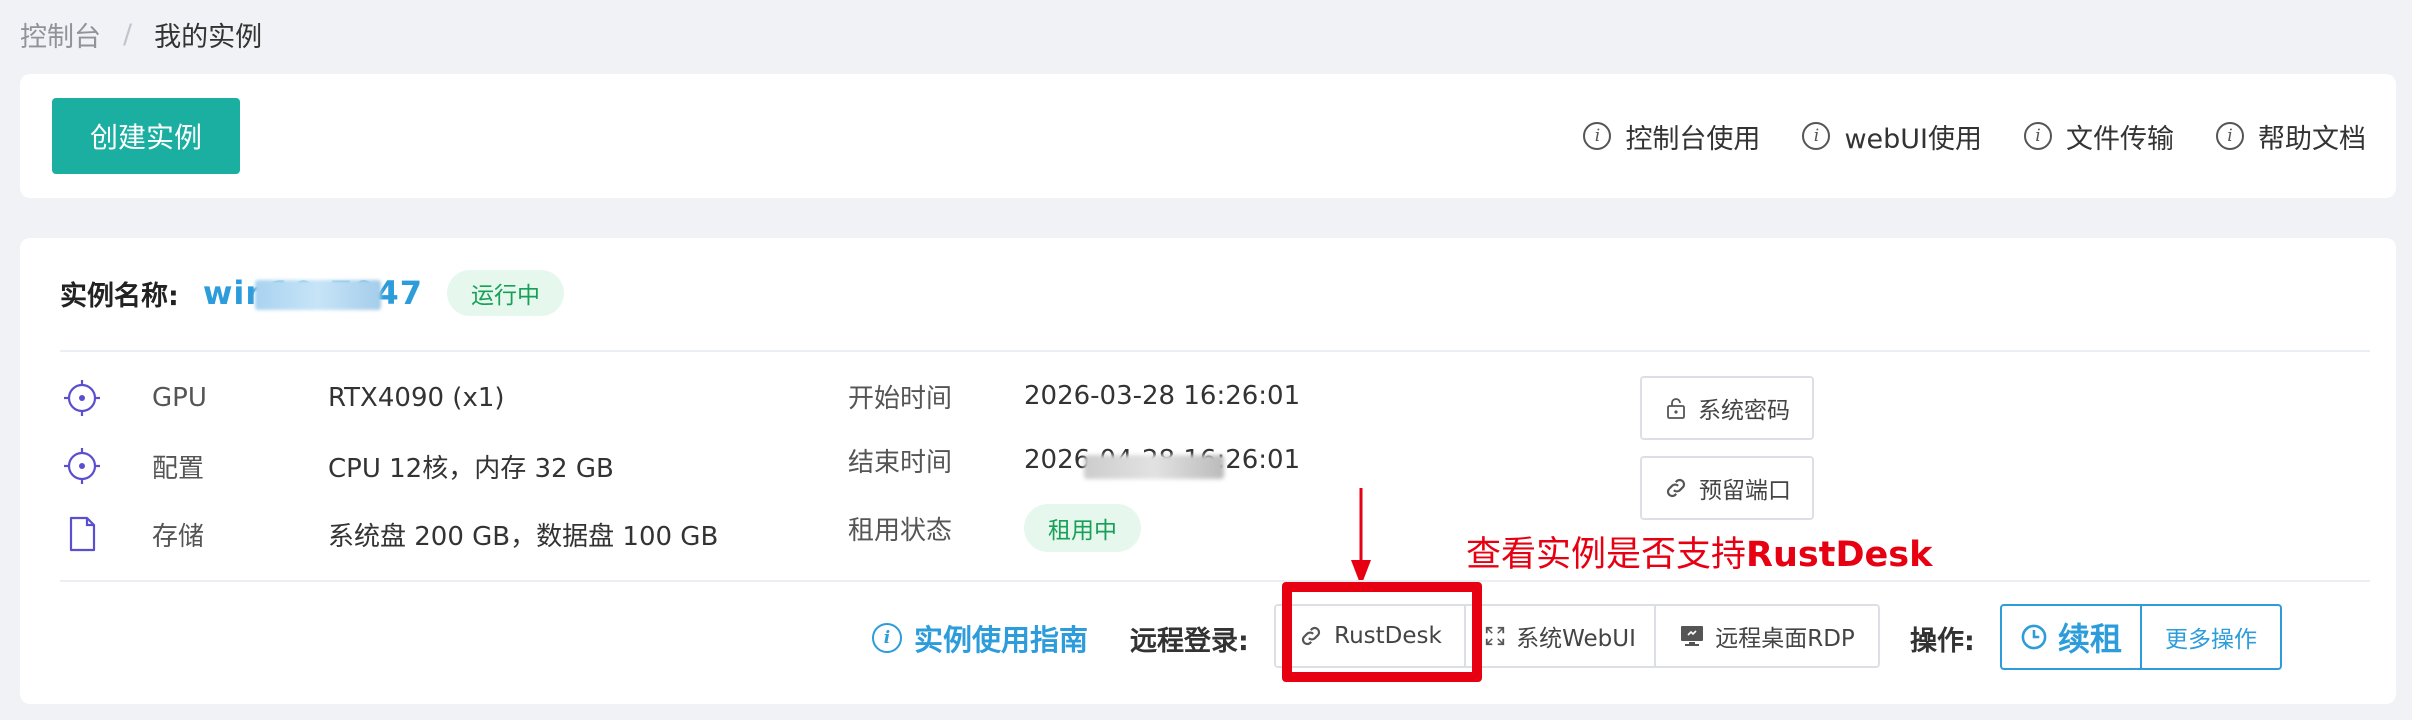 The image size is (2412, 720). I want to click on instance-name: win10-7947, so click(313, 293).